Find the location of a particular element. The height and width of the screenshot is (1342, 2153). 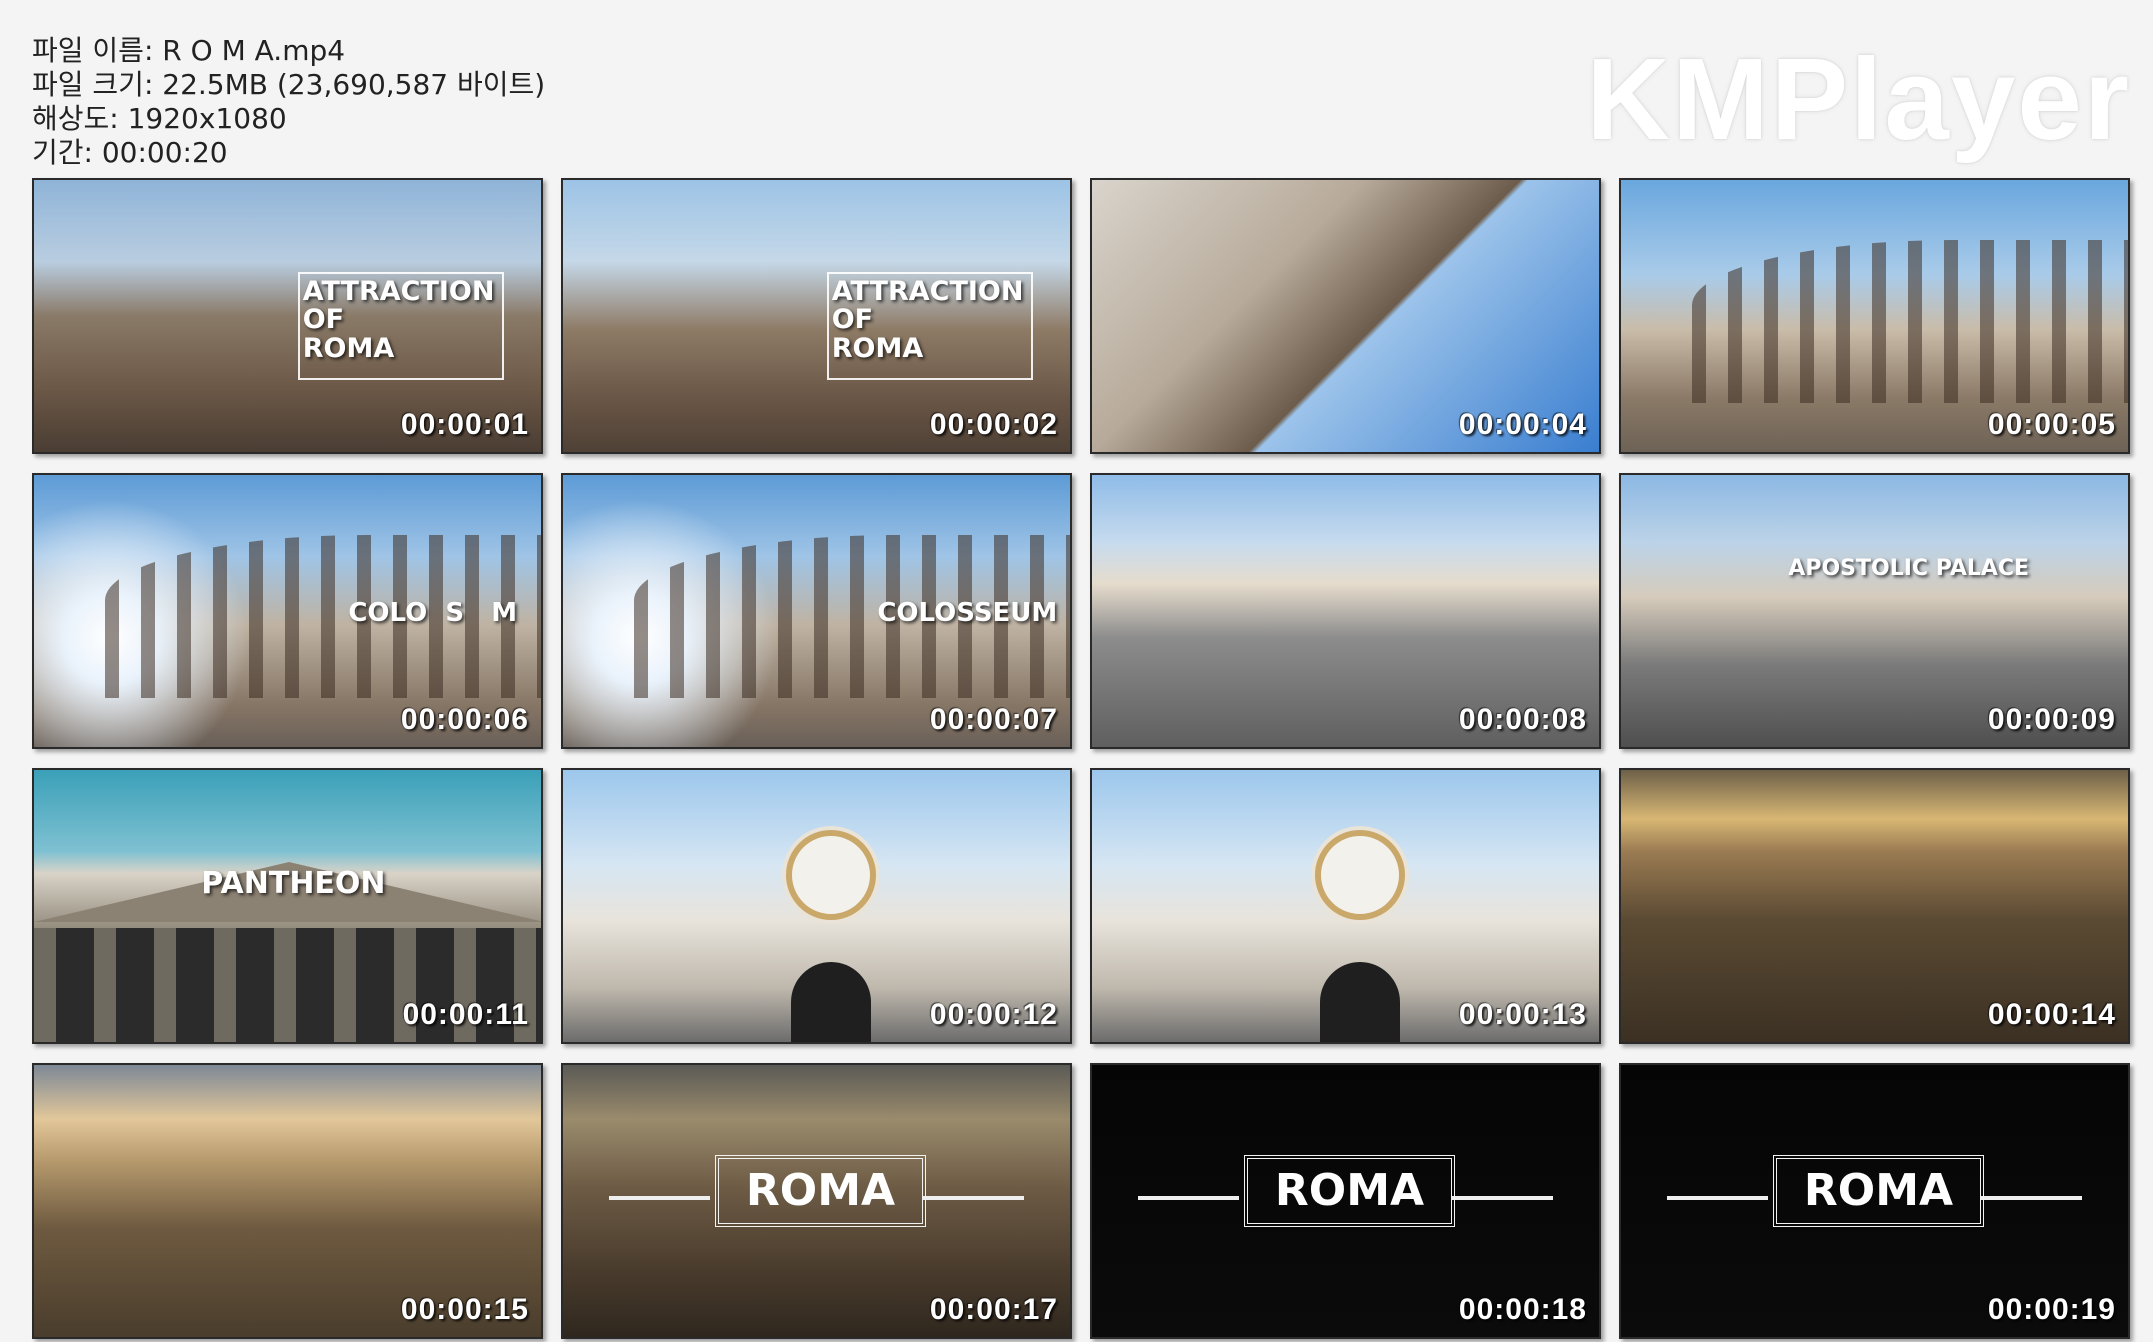

video-thumbnail: ATTRACTION OF ROMA 00:00:01 is located at coordinates (287, 316).